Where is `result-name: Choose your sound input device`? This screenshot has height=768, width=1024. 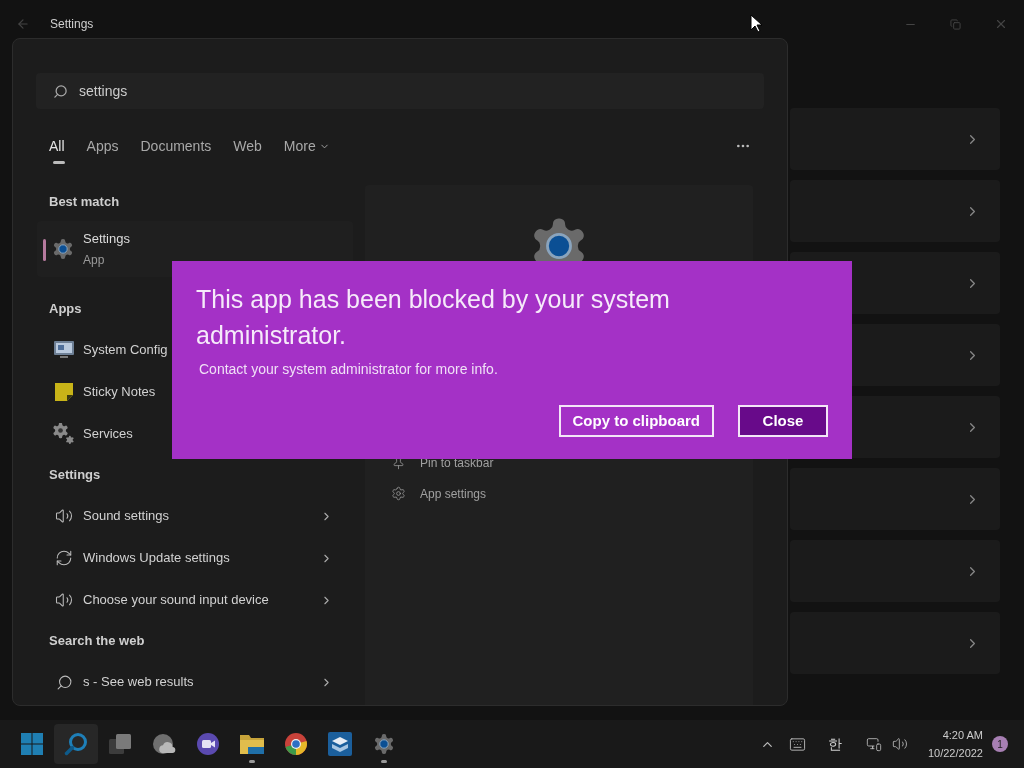 result-name: Choose your sound input device is located at coordinates (176, 600).